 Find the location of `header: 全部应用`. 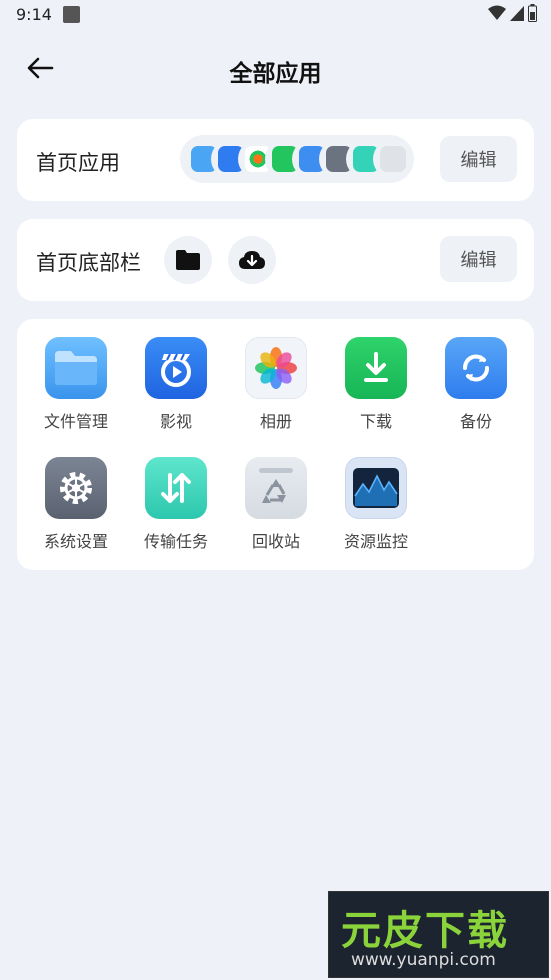

header: 全部应用 is located at coordinates (275, 69).